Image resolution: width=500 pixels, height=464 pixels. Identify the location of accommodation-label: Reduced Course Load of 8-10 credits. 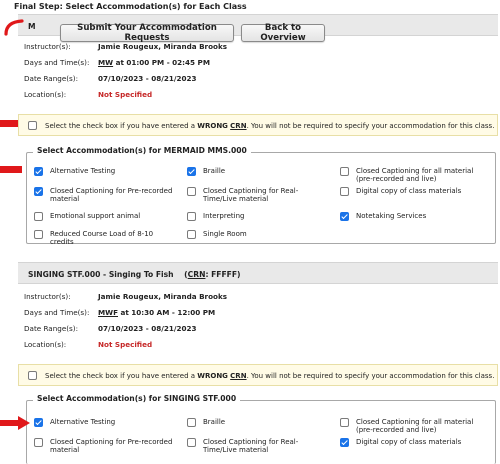
(102, 238).